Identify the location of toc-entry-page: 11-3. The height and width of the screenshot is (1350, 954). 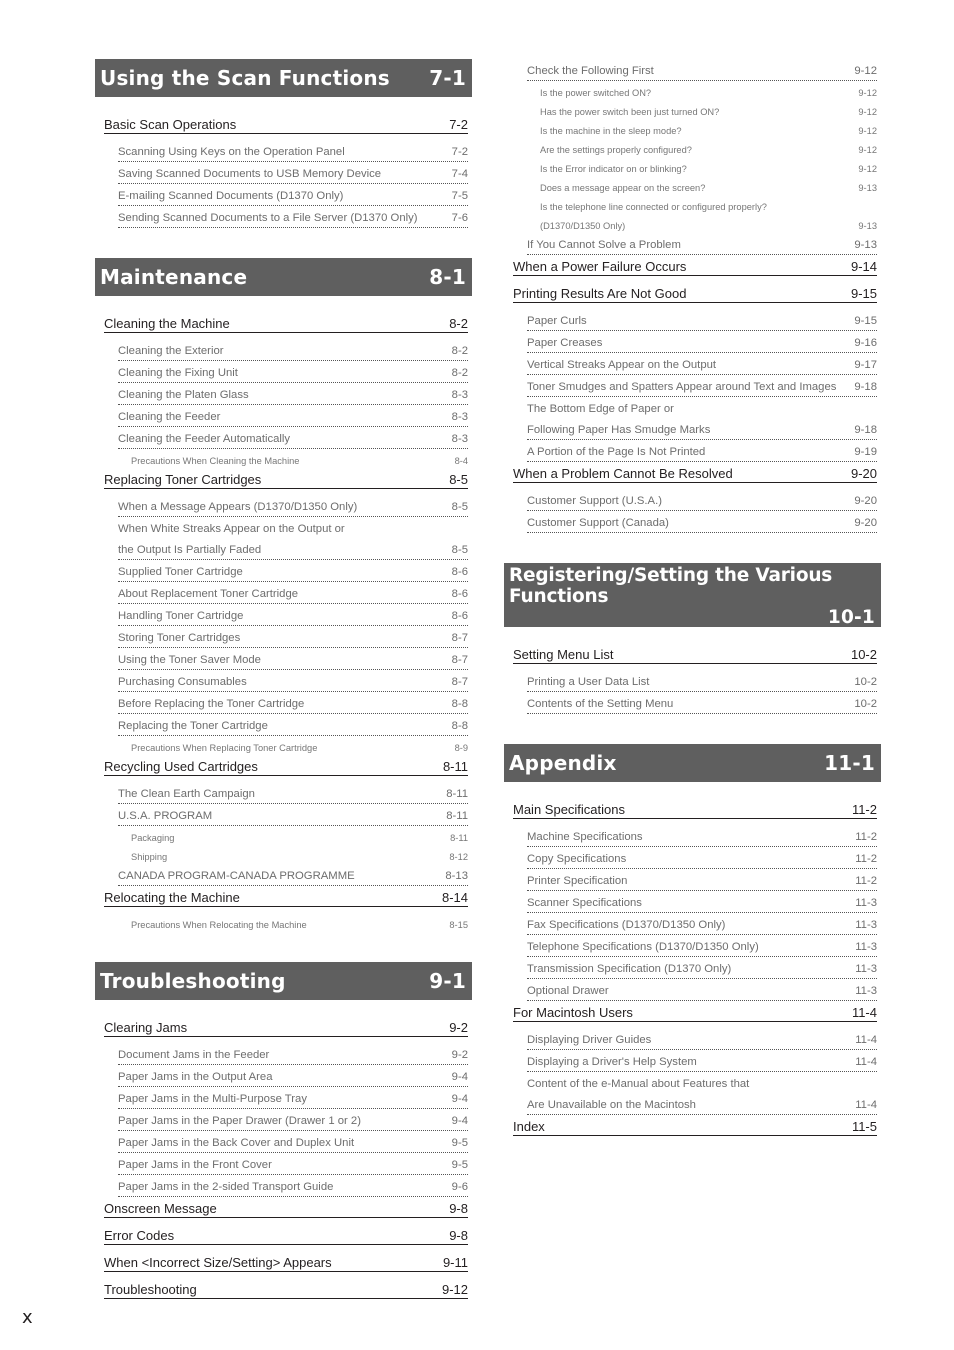
(866, 903).